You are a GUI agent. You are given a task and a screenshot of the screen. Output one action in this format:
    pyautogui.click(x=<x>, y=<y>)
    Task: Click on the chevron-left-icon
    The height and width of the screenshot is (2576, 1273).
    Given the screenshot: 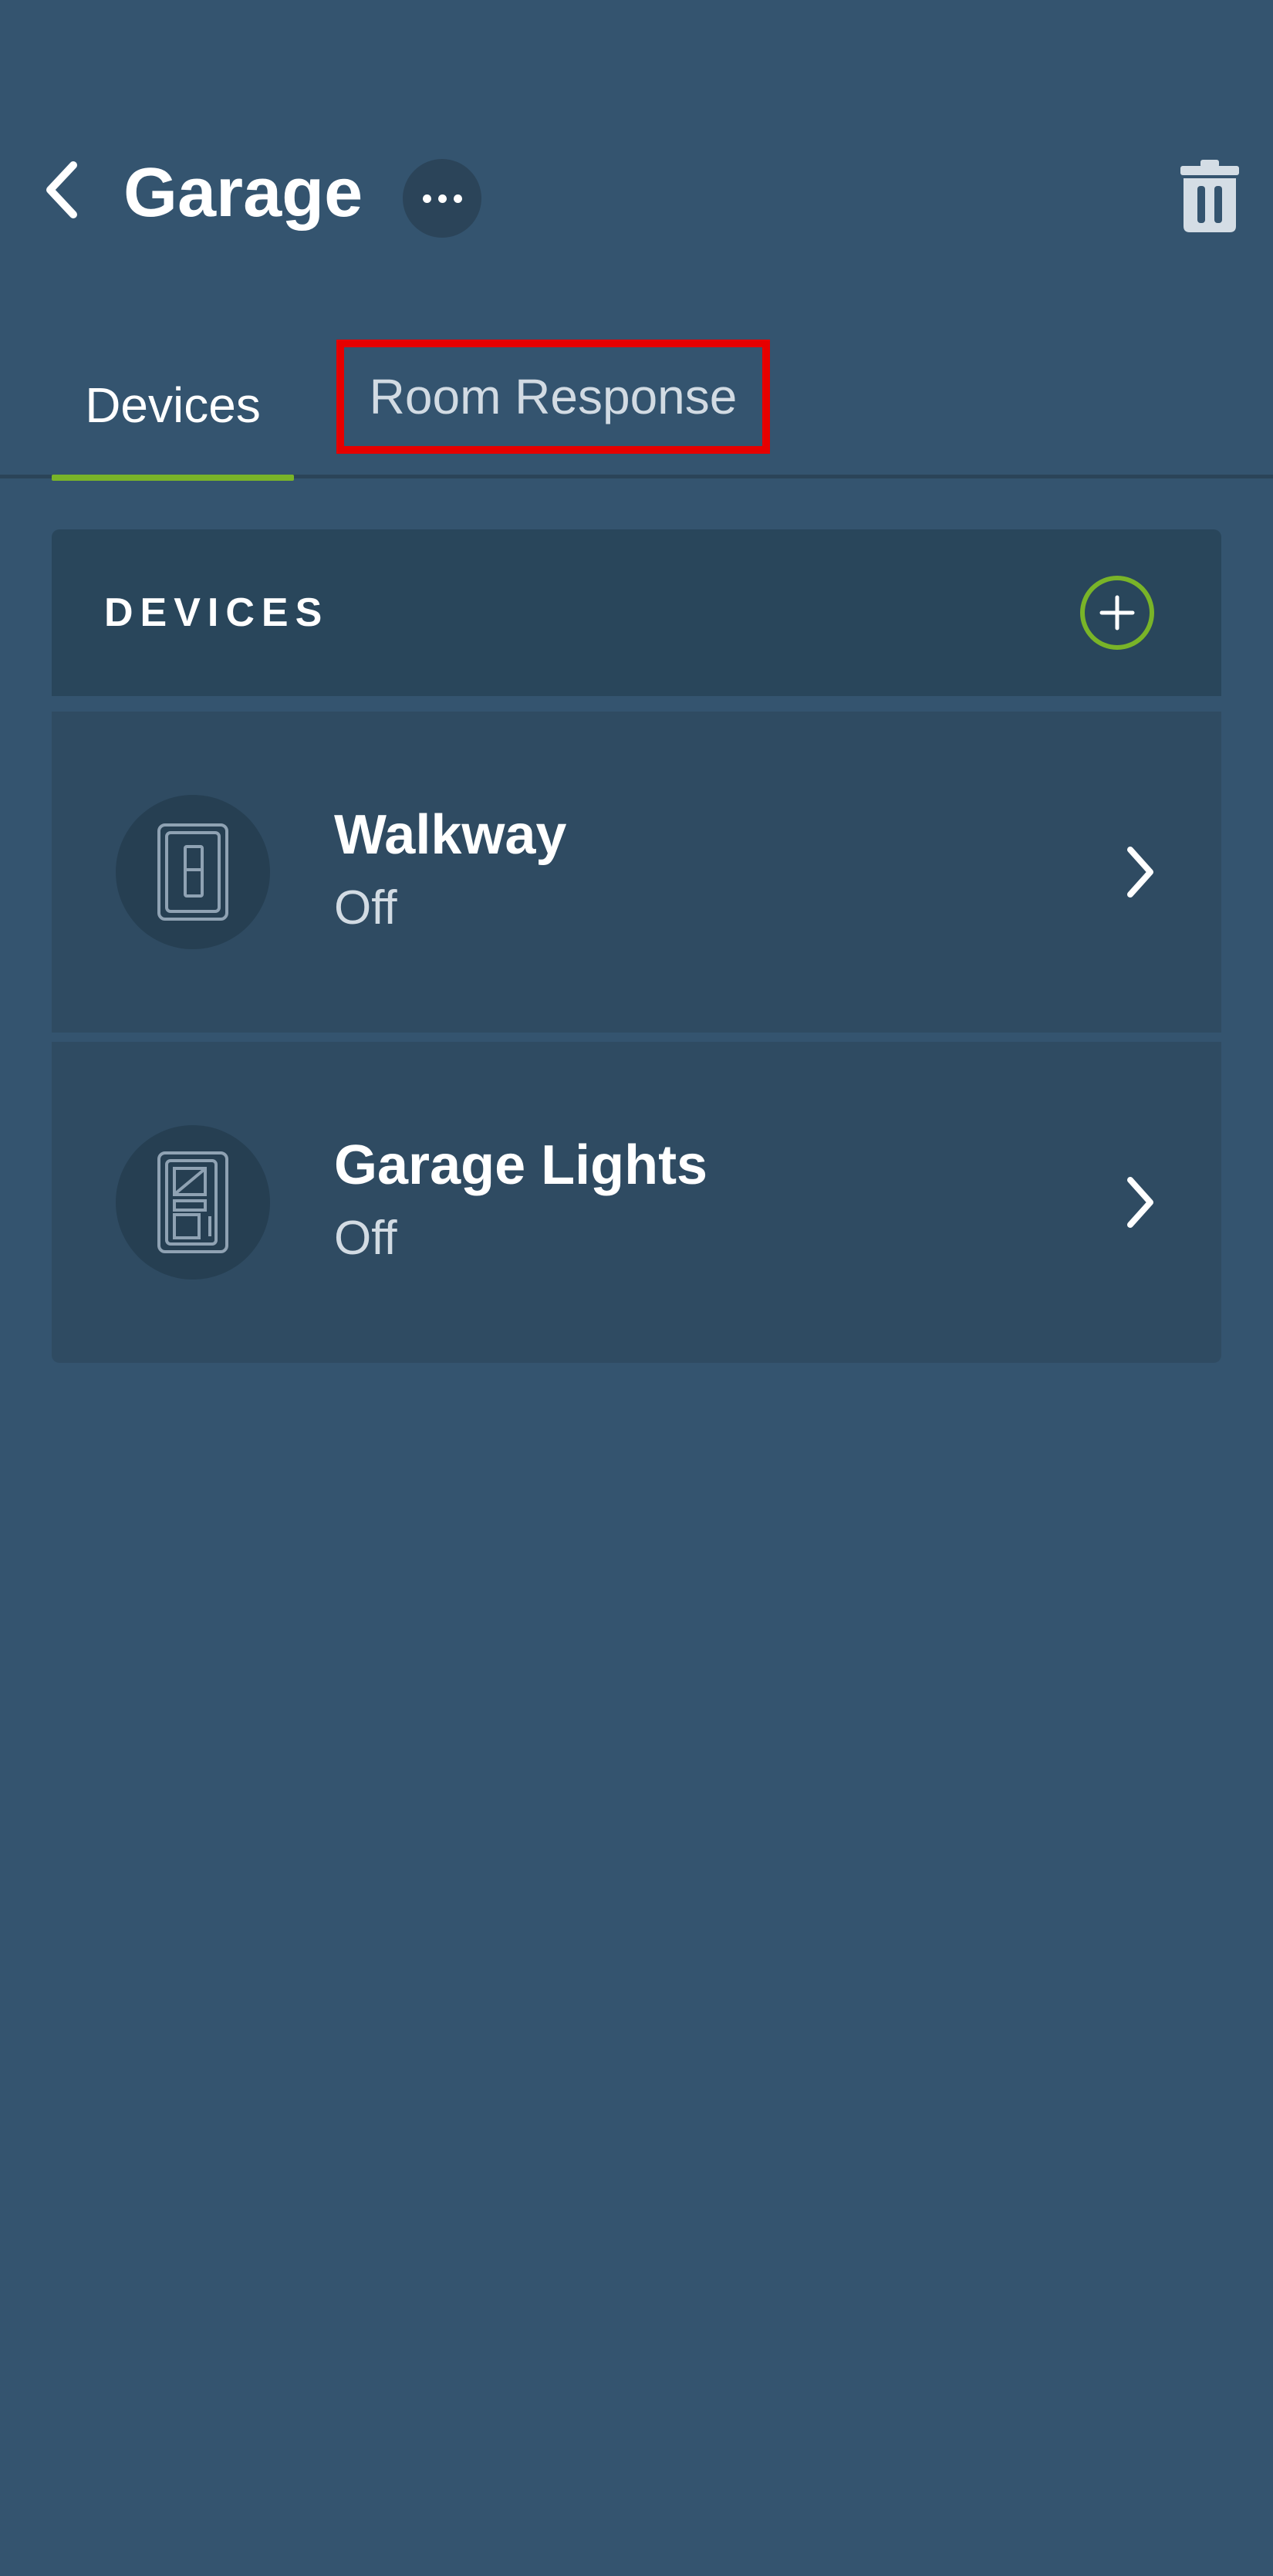 What is the action you would take?
    pyautogui.click(x=61, y=189)
    